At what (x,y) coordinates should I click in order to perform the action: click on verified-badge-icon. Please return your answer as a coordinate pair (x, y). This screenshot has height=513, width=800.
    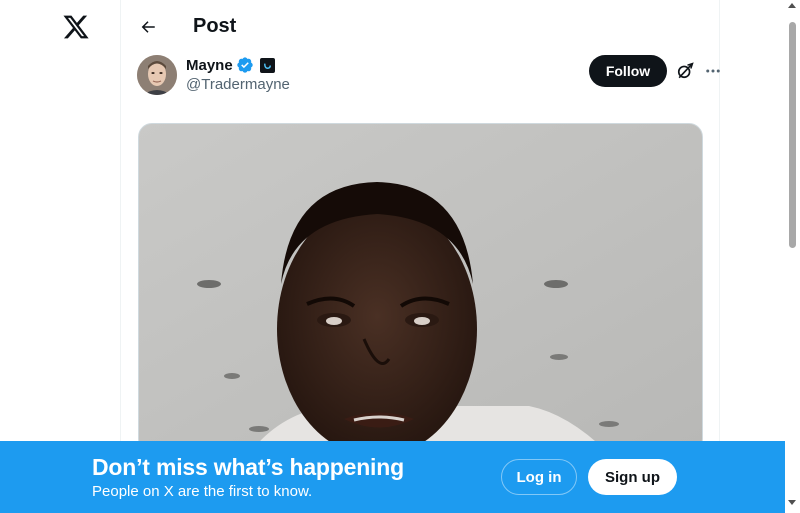
    Looking at the image, I should click on (245, 65).